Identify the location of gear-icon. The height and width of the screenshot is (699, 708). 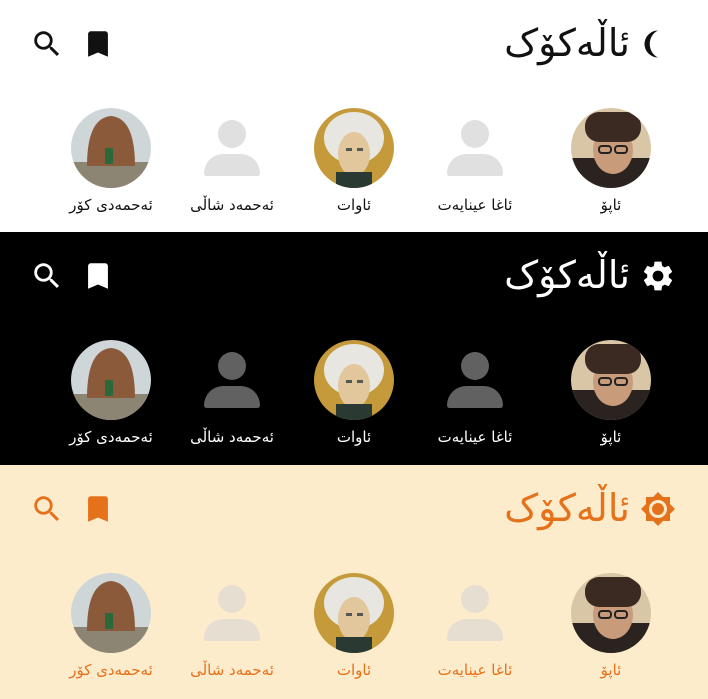
(658, 276).